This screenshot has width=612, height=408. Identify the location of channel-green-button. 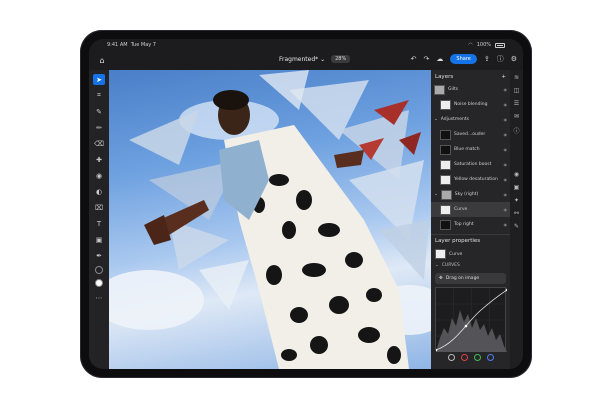
(477, 357).